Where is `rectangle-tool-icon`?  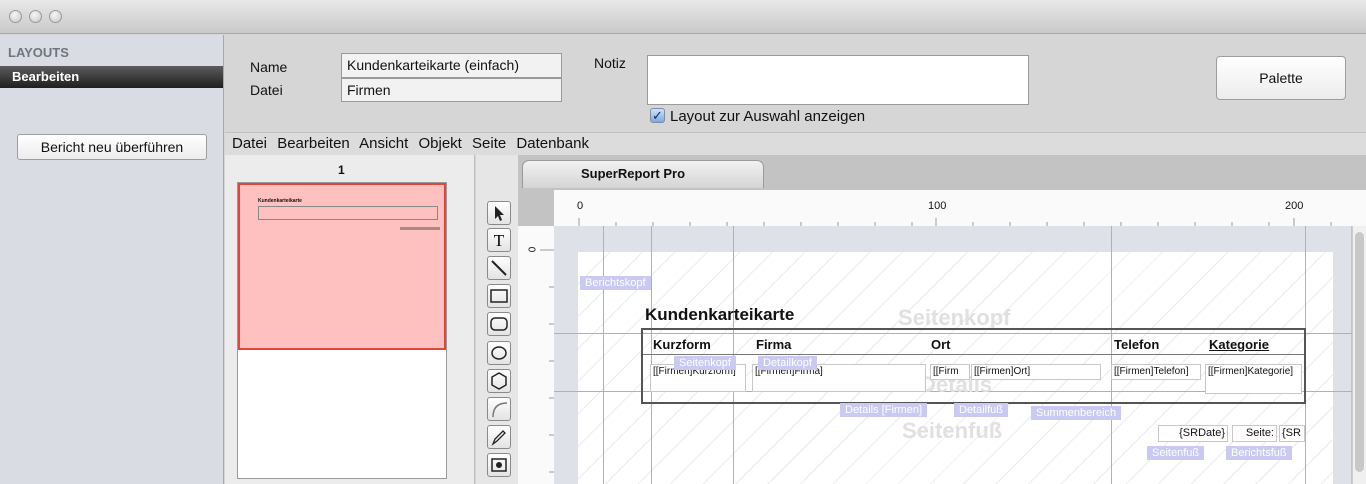 rectangle-tool-icon is located at coordinates (499, 296).